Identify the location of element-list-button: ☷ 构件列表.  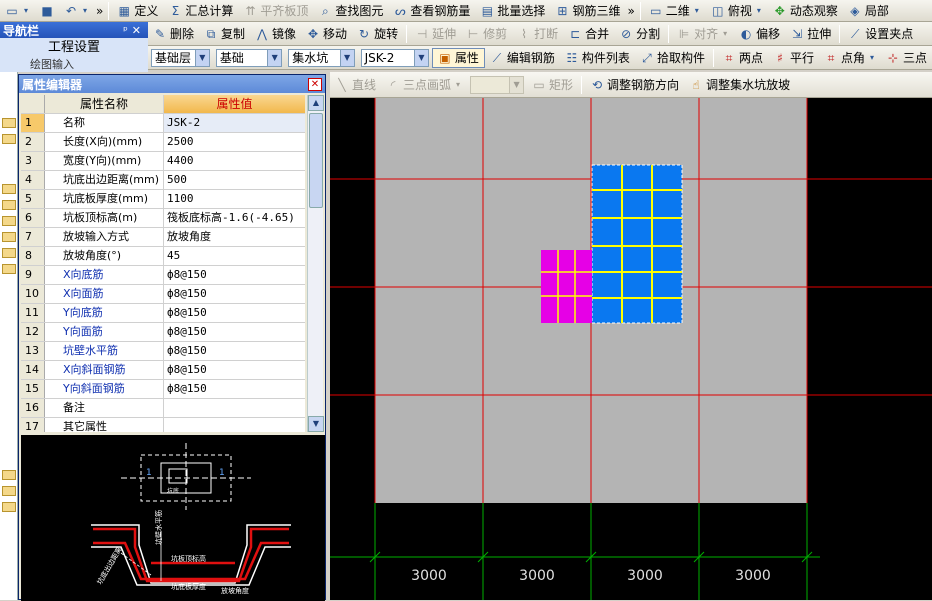
(597, 58).